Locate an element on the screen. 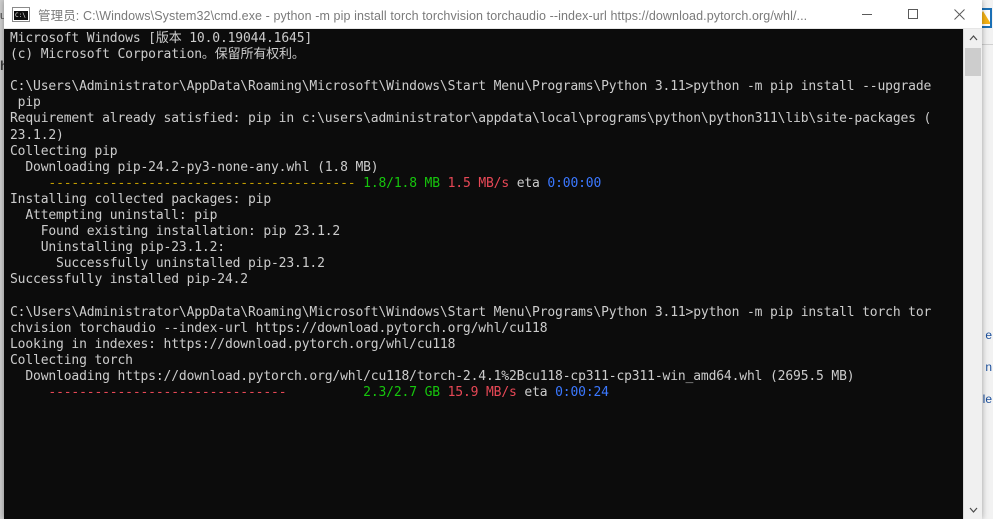 This screenshot has width=993, height=519. console-line: (c) Microsoft Corporation。保留所有权利。 is located at coordinates (486, 55).